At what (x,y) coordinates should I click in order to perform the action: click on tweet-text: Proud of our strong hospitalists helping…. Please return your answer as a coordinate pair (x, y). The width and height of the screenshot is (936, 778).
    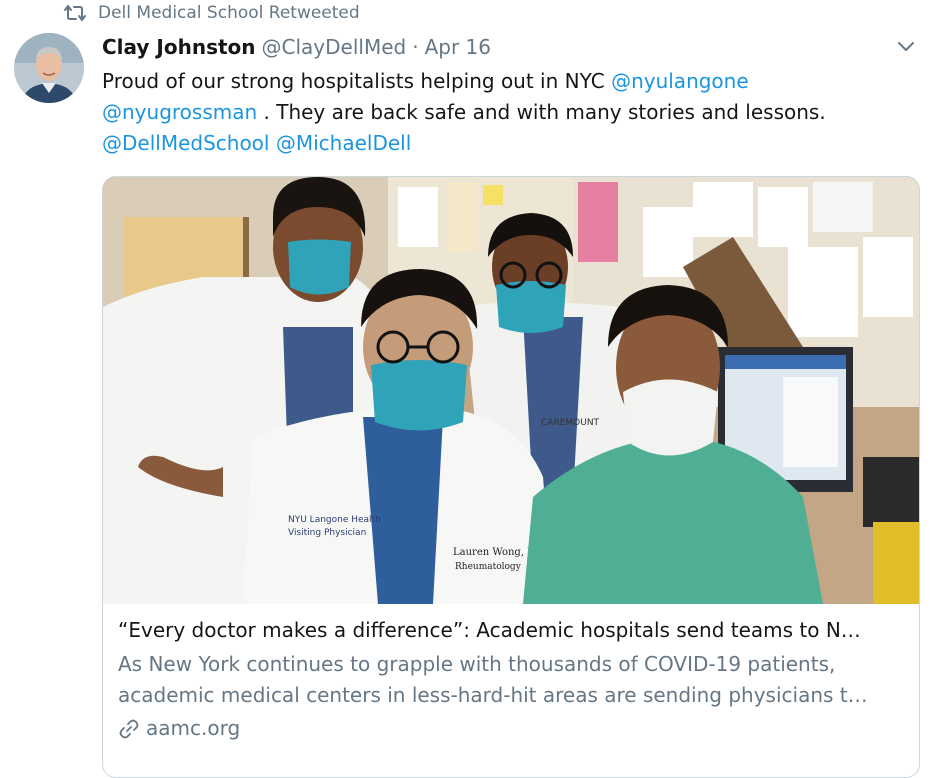
    Looking at the image, I should click on (502, 112).